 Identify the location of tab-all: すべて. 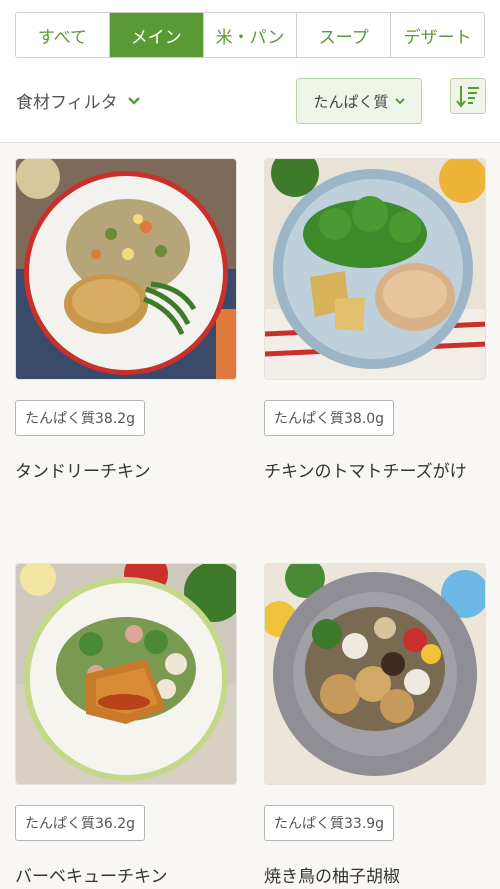
(63, 35).